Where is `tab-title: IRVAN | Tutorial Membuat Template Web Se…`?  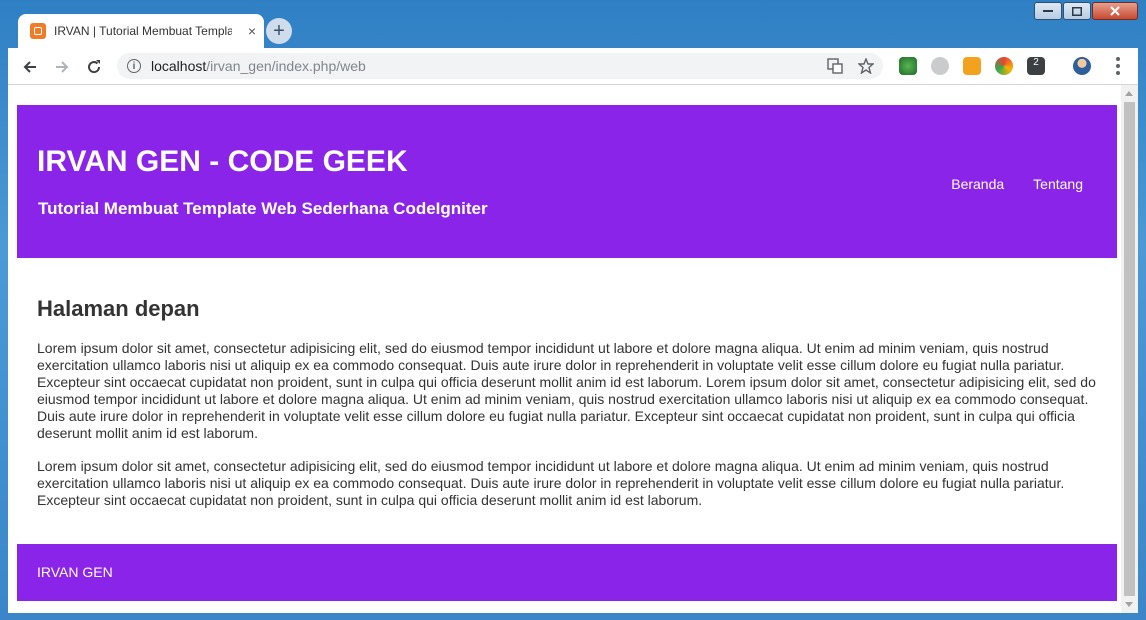 tab-title: IRVAN | Tutorial Membuat Template Web Se… is located at coordinates (143, 31).